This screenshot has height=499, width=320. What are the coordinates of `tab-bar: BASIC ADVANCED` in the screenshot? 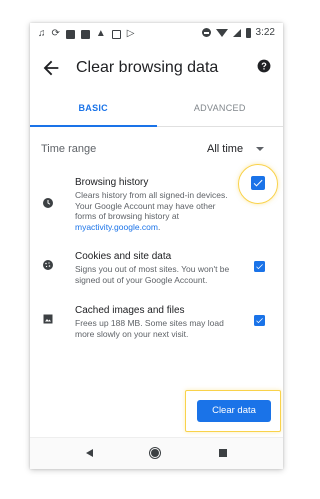 It's located at (156, 109).